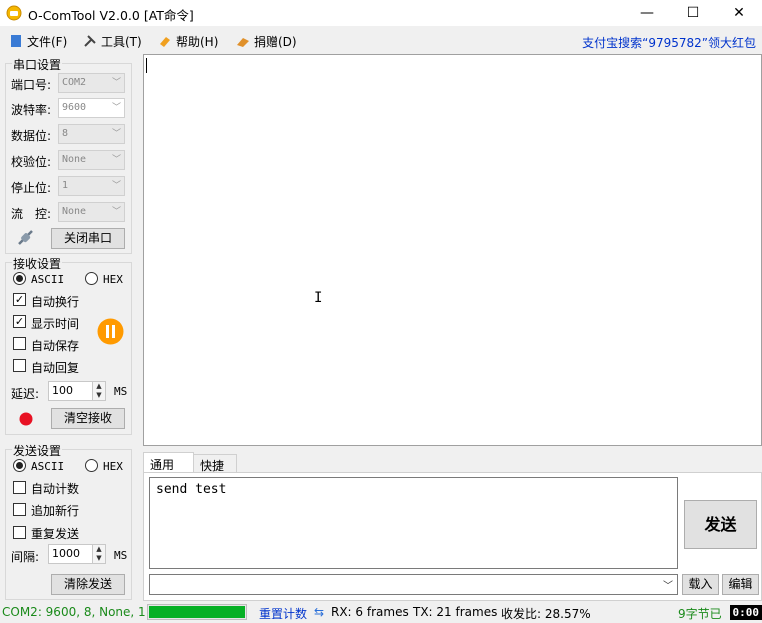 The height and width of the screenshot is (623, 762). I want to click on delay-label: 延迟:, so click(25, 394).